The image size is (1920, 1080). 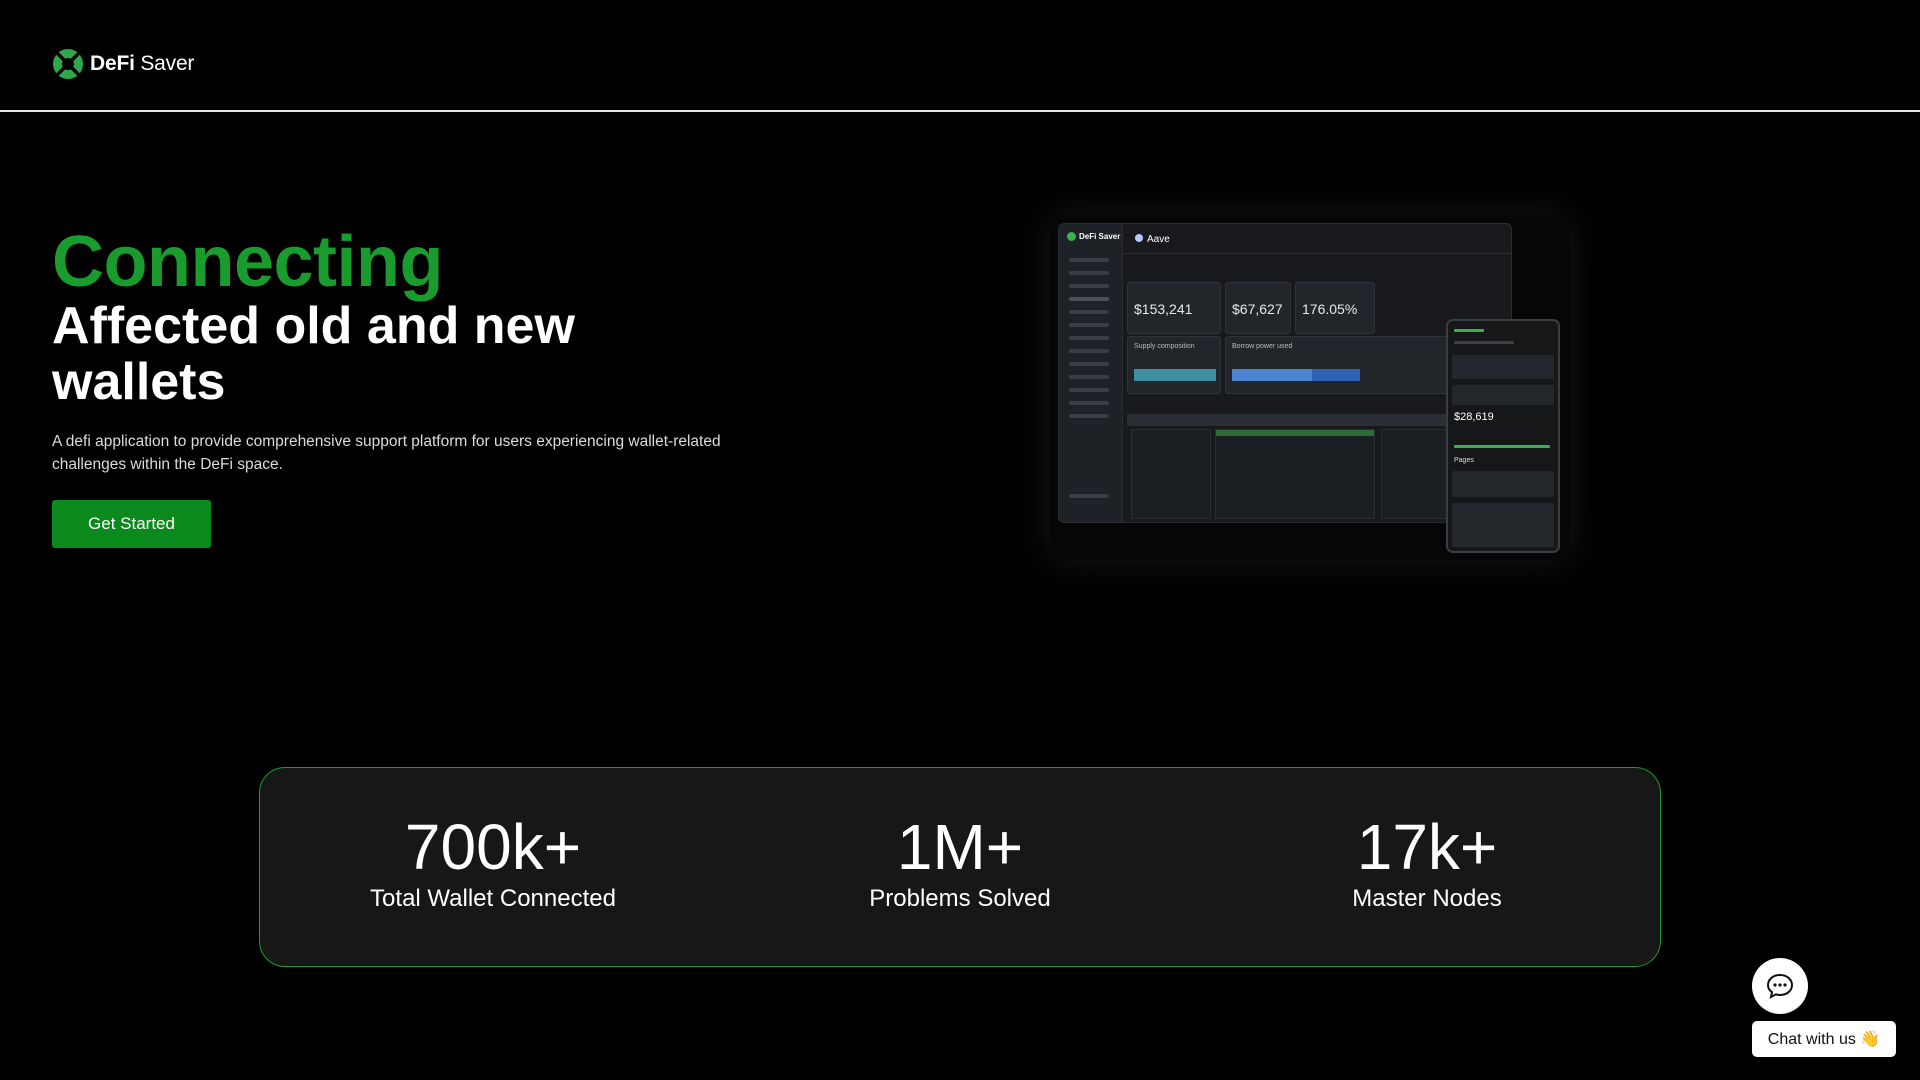 What do you see at coordinates (493, 847) in the screenshot?
I see `stat-value: 700k+` at bounding box center [493, 847].